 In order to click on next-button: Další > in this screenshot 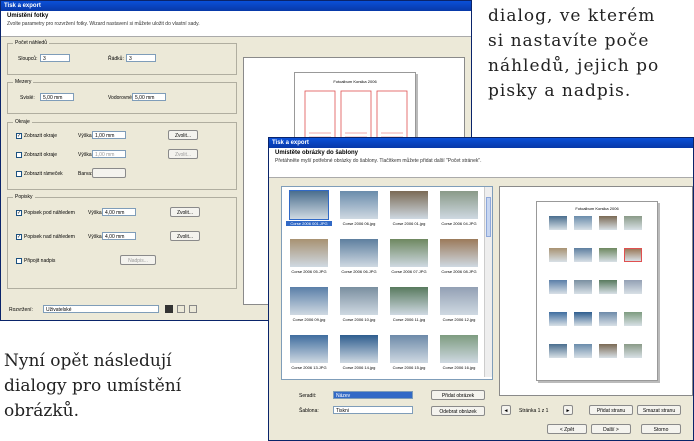, I will do `click(611, 429)`.